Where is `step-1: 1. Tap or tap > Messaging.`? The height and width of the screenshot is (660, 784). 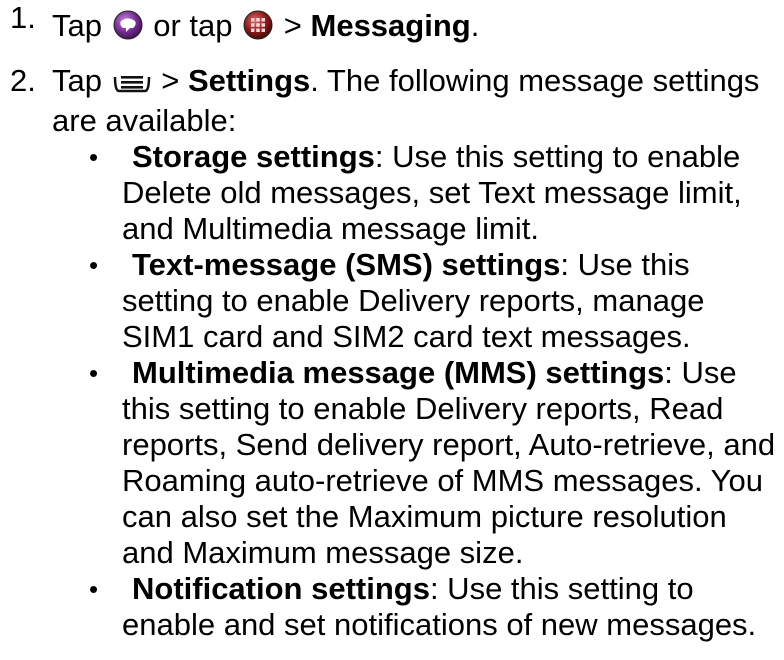 step-1: 1. Tap or tap > Messaging. is located at coordinates (392, 24).